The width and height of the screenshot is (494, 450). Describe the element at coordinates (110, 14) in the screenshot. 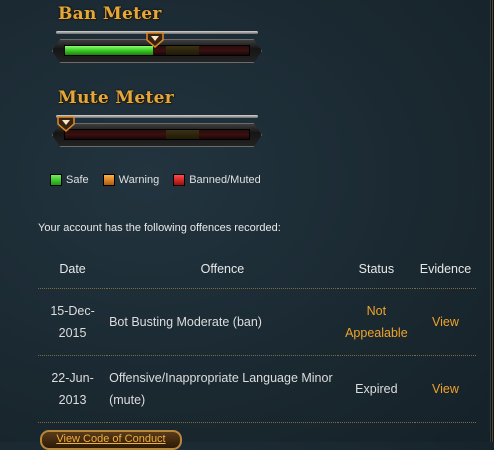

I see `ban-meter-title: Ban Meter` at that location.